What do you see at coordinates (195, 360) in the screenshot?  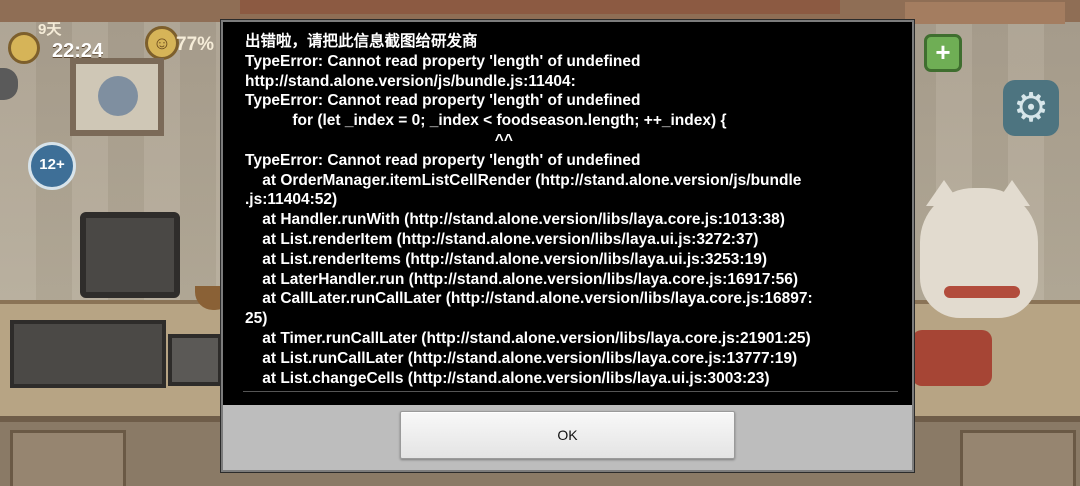 I see `receipt-printer` at bounding box center [195, 360].